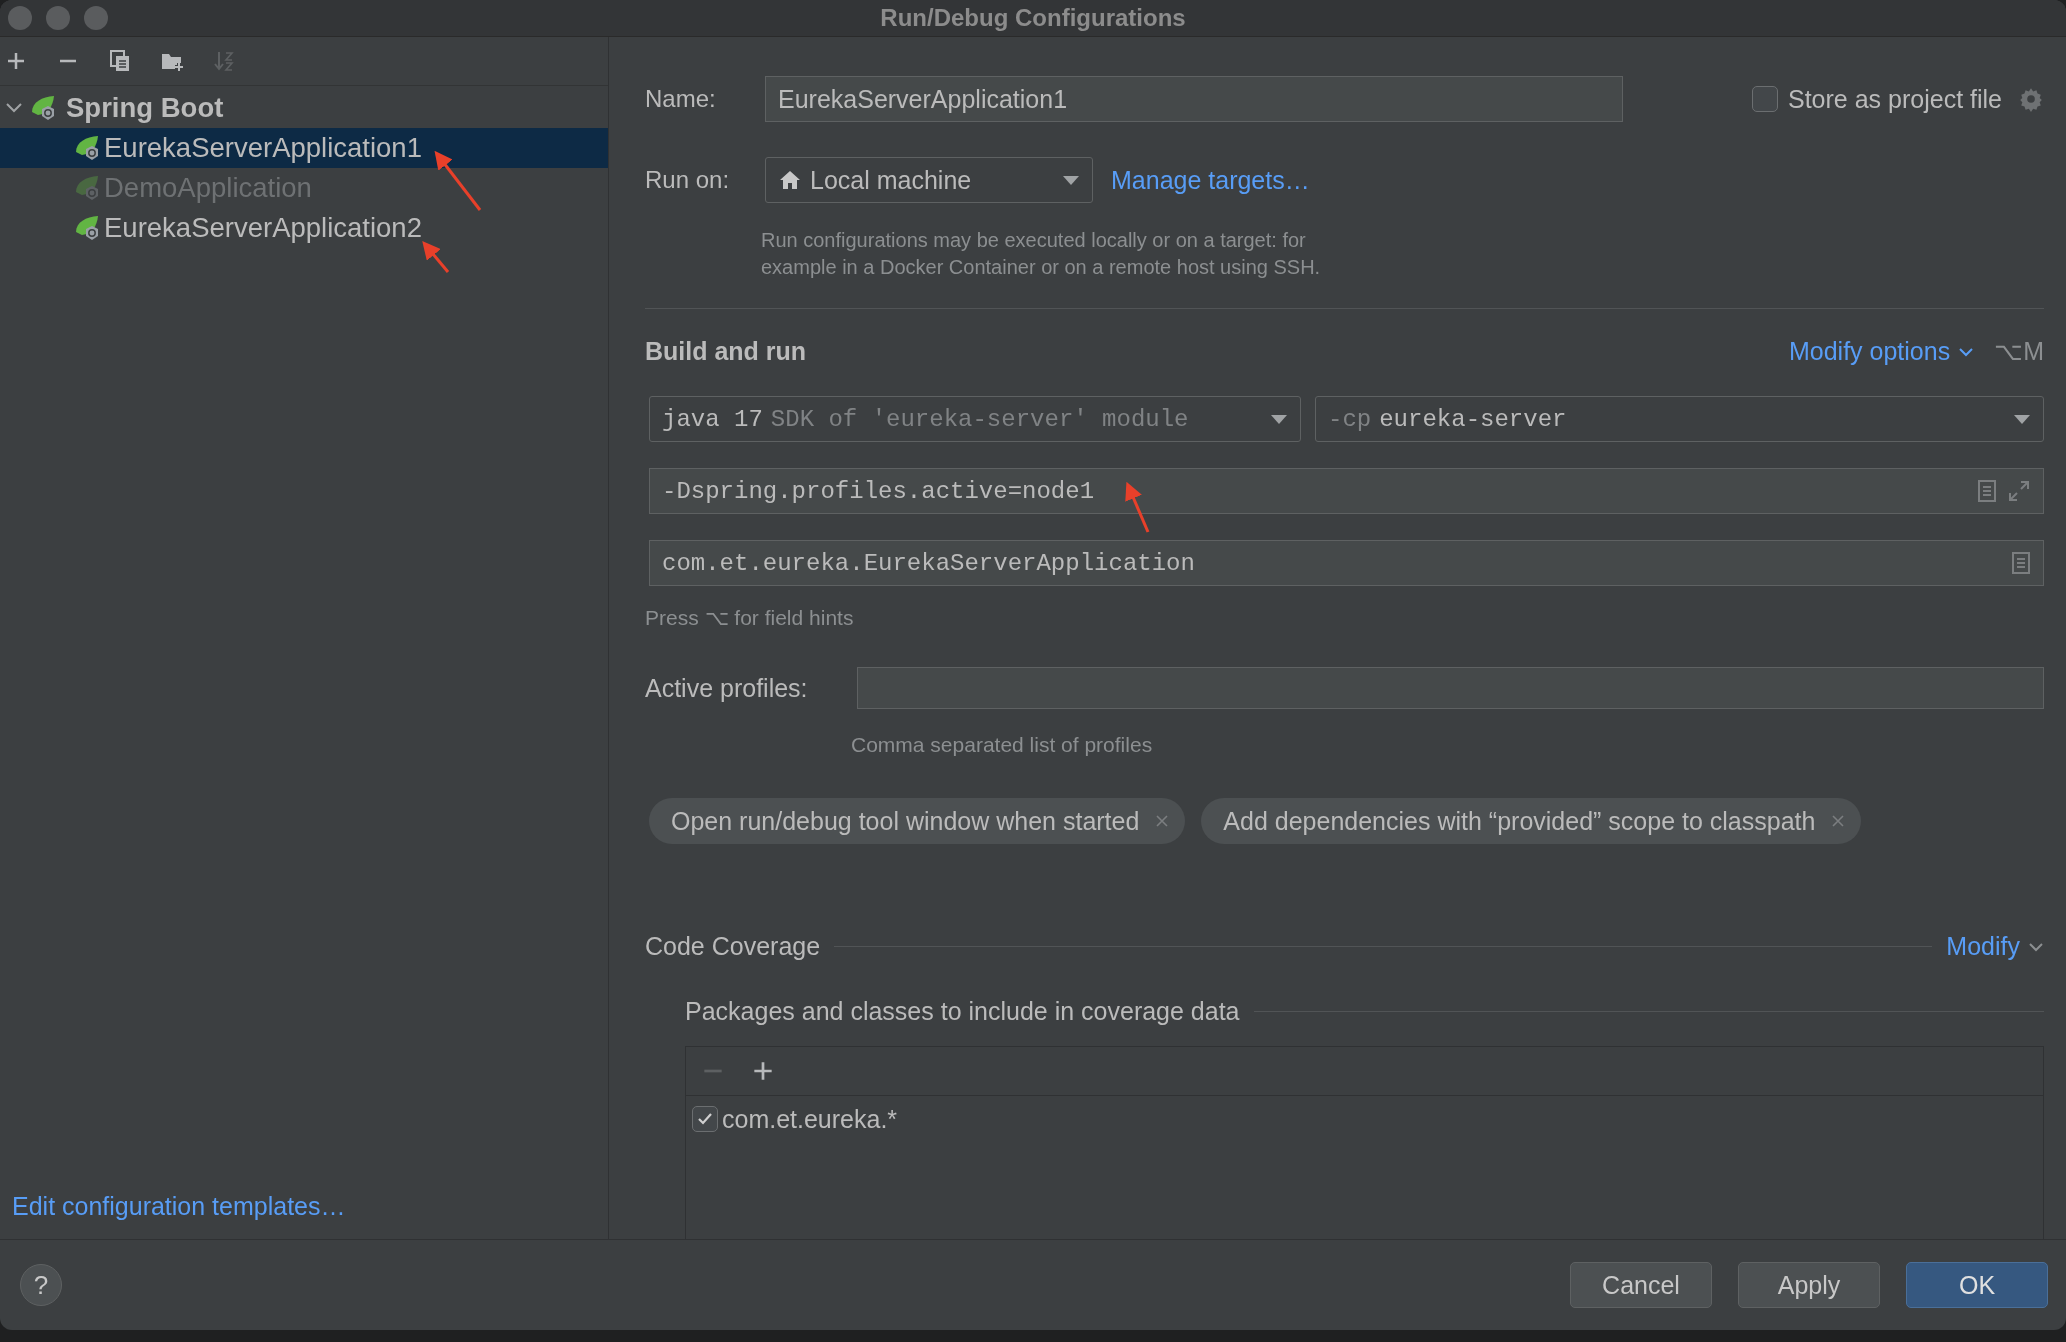 The width and height of the screenshot is (2066, 1342). I want to click on option-chip: Add dependencies with “provided” scope to classpath, so click(1531, 821).